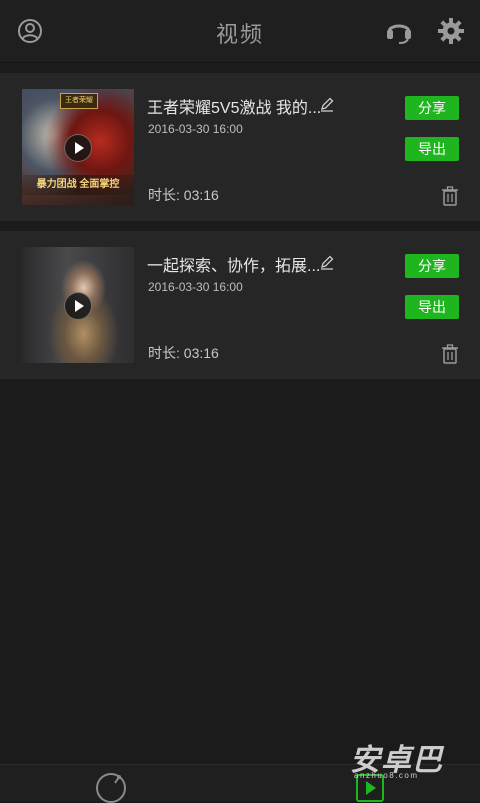  Describe the element at coordinates (78, 185) in the screenshot. I see `thumbnail-caption: 暴力团战 全面掌控` at that location.